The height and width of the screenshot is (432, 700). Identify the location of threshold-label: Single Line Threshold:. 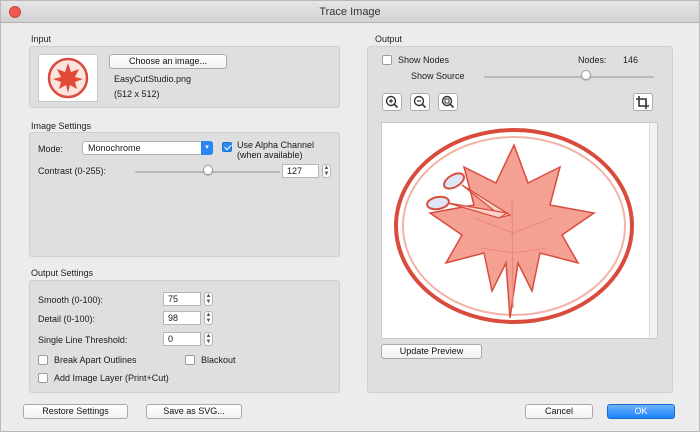
(83, 340).